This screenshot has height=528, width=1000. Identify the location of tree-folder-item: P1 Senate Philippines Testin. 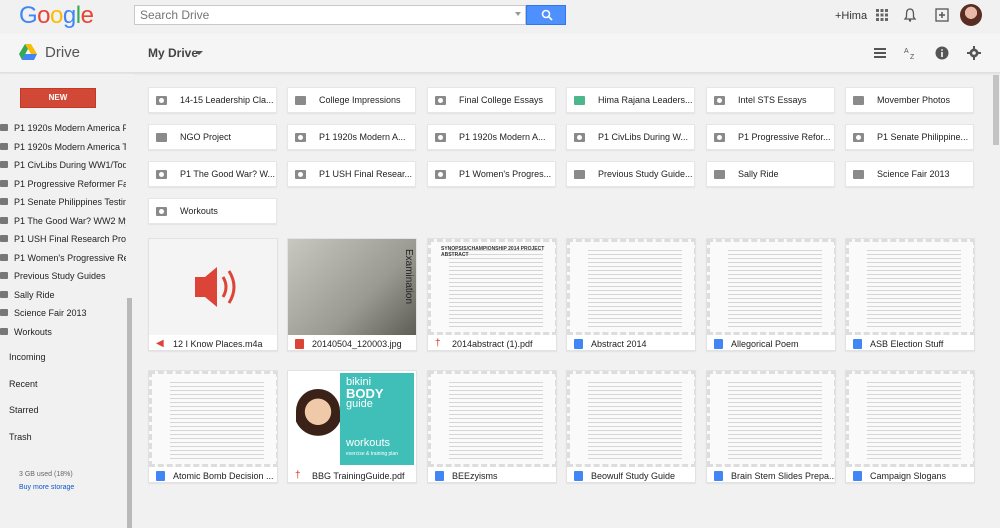
(63, 202).